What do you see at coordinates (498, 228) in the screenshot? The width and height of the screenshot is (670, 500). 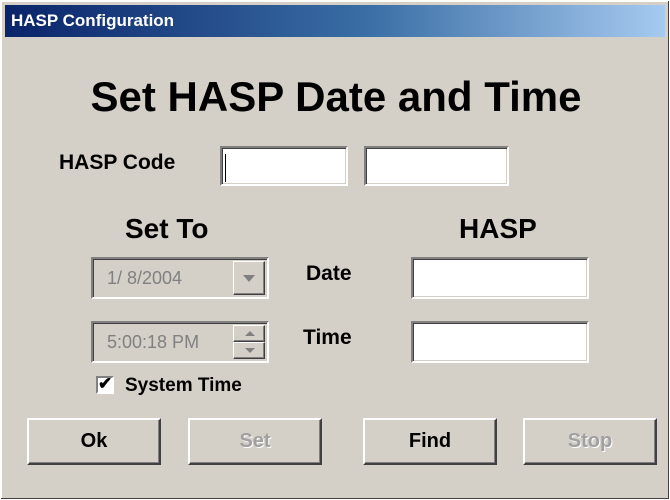 I see `hasp-header: HASP` at bounding box center [498, 228].